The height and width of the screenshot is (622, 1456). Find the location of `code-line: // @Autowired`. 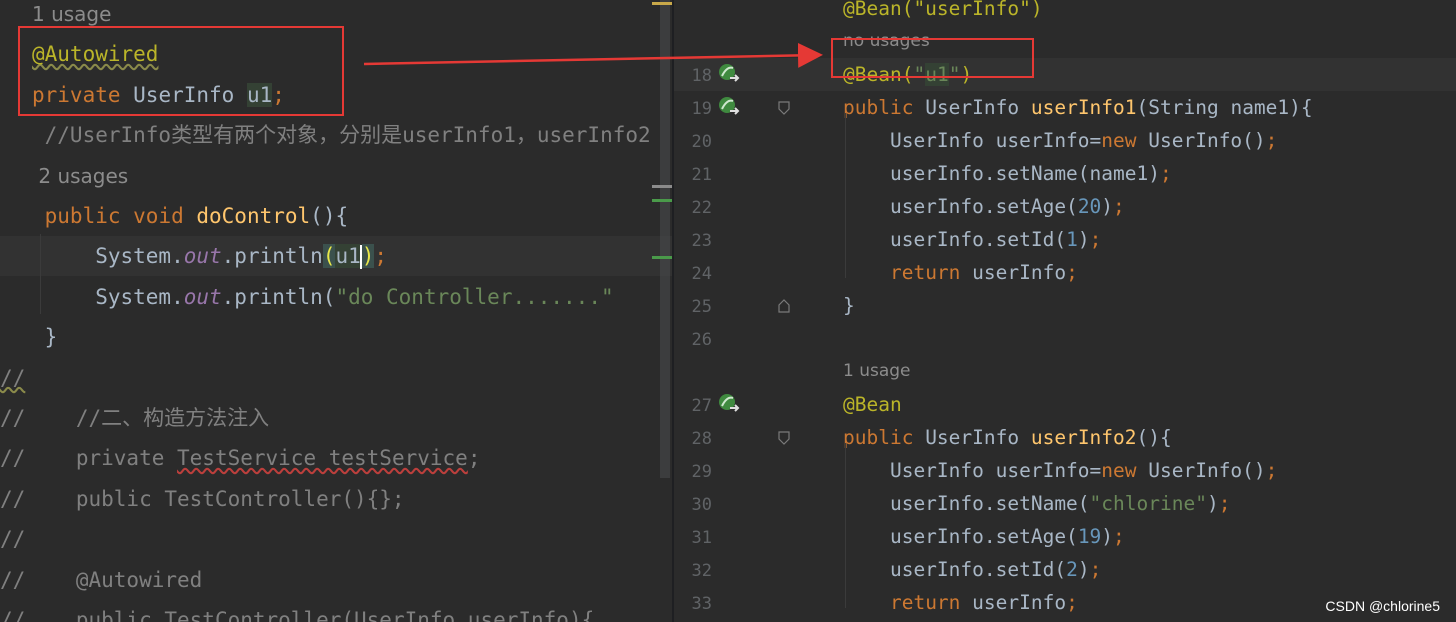

code-line: // @Autowired is located at coordinates (336, 580).